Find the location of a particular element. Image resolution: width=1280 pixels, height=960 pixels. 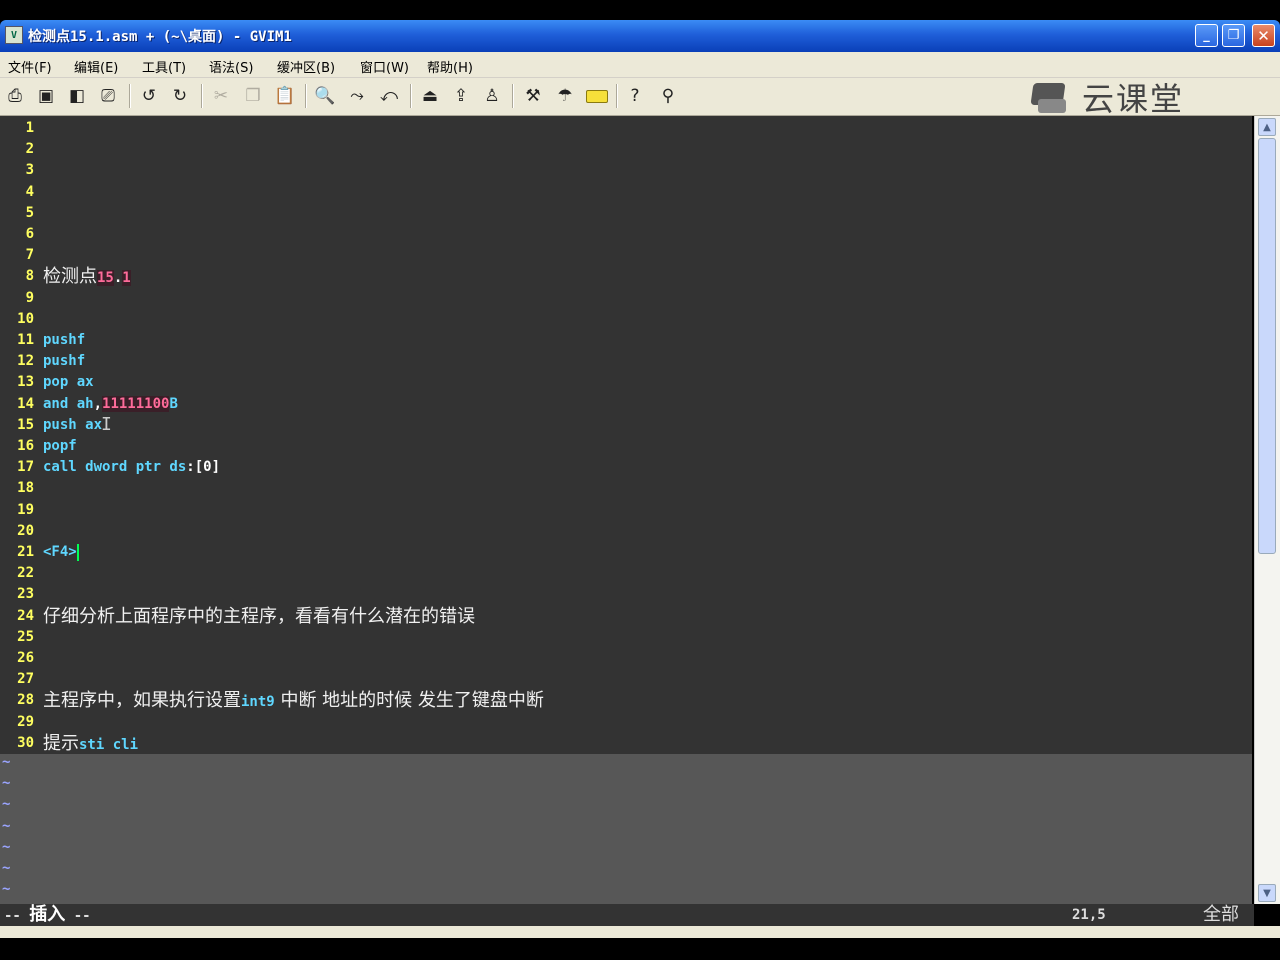

title-bar: V 检测点15.1.asm + (~\桌面) - GVIM1 _ ❐ ✕ is located at coordinates (640, 36).